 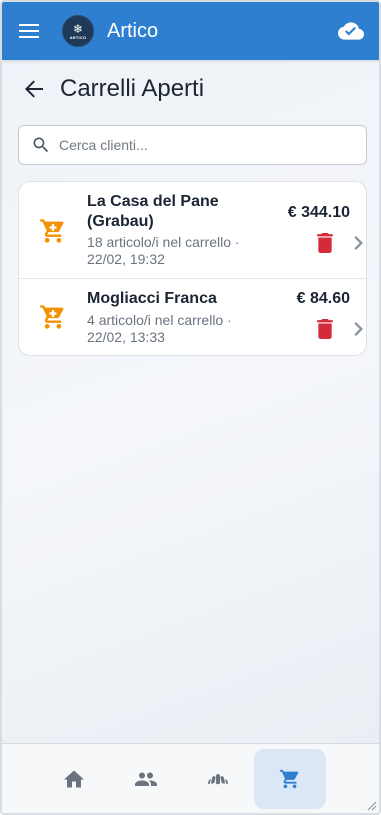 I want to click on back-button, so click(x=34, y=89).